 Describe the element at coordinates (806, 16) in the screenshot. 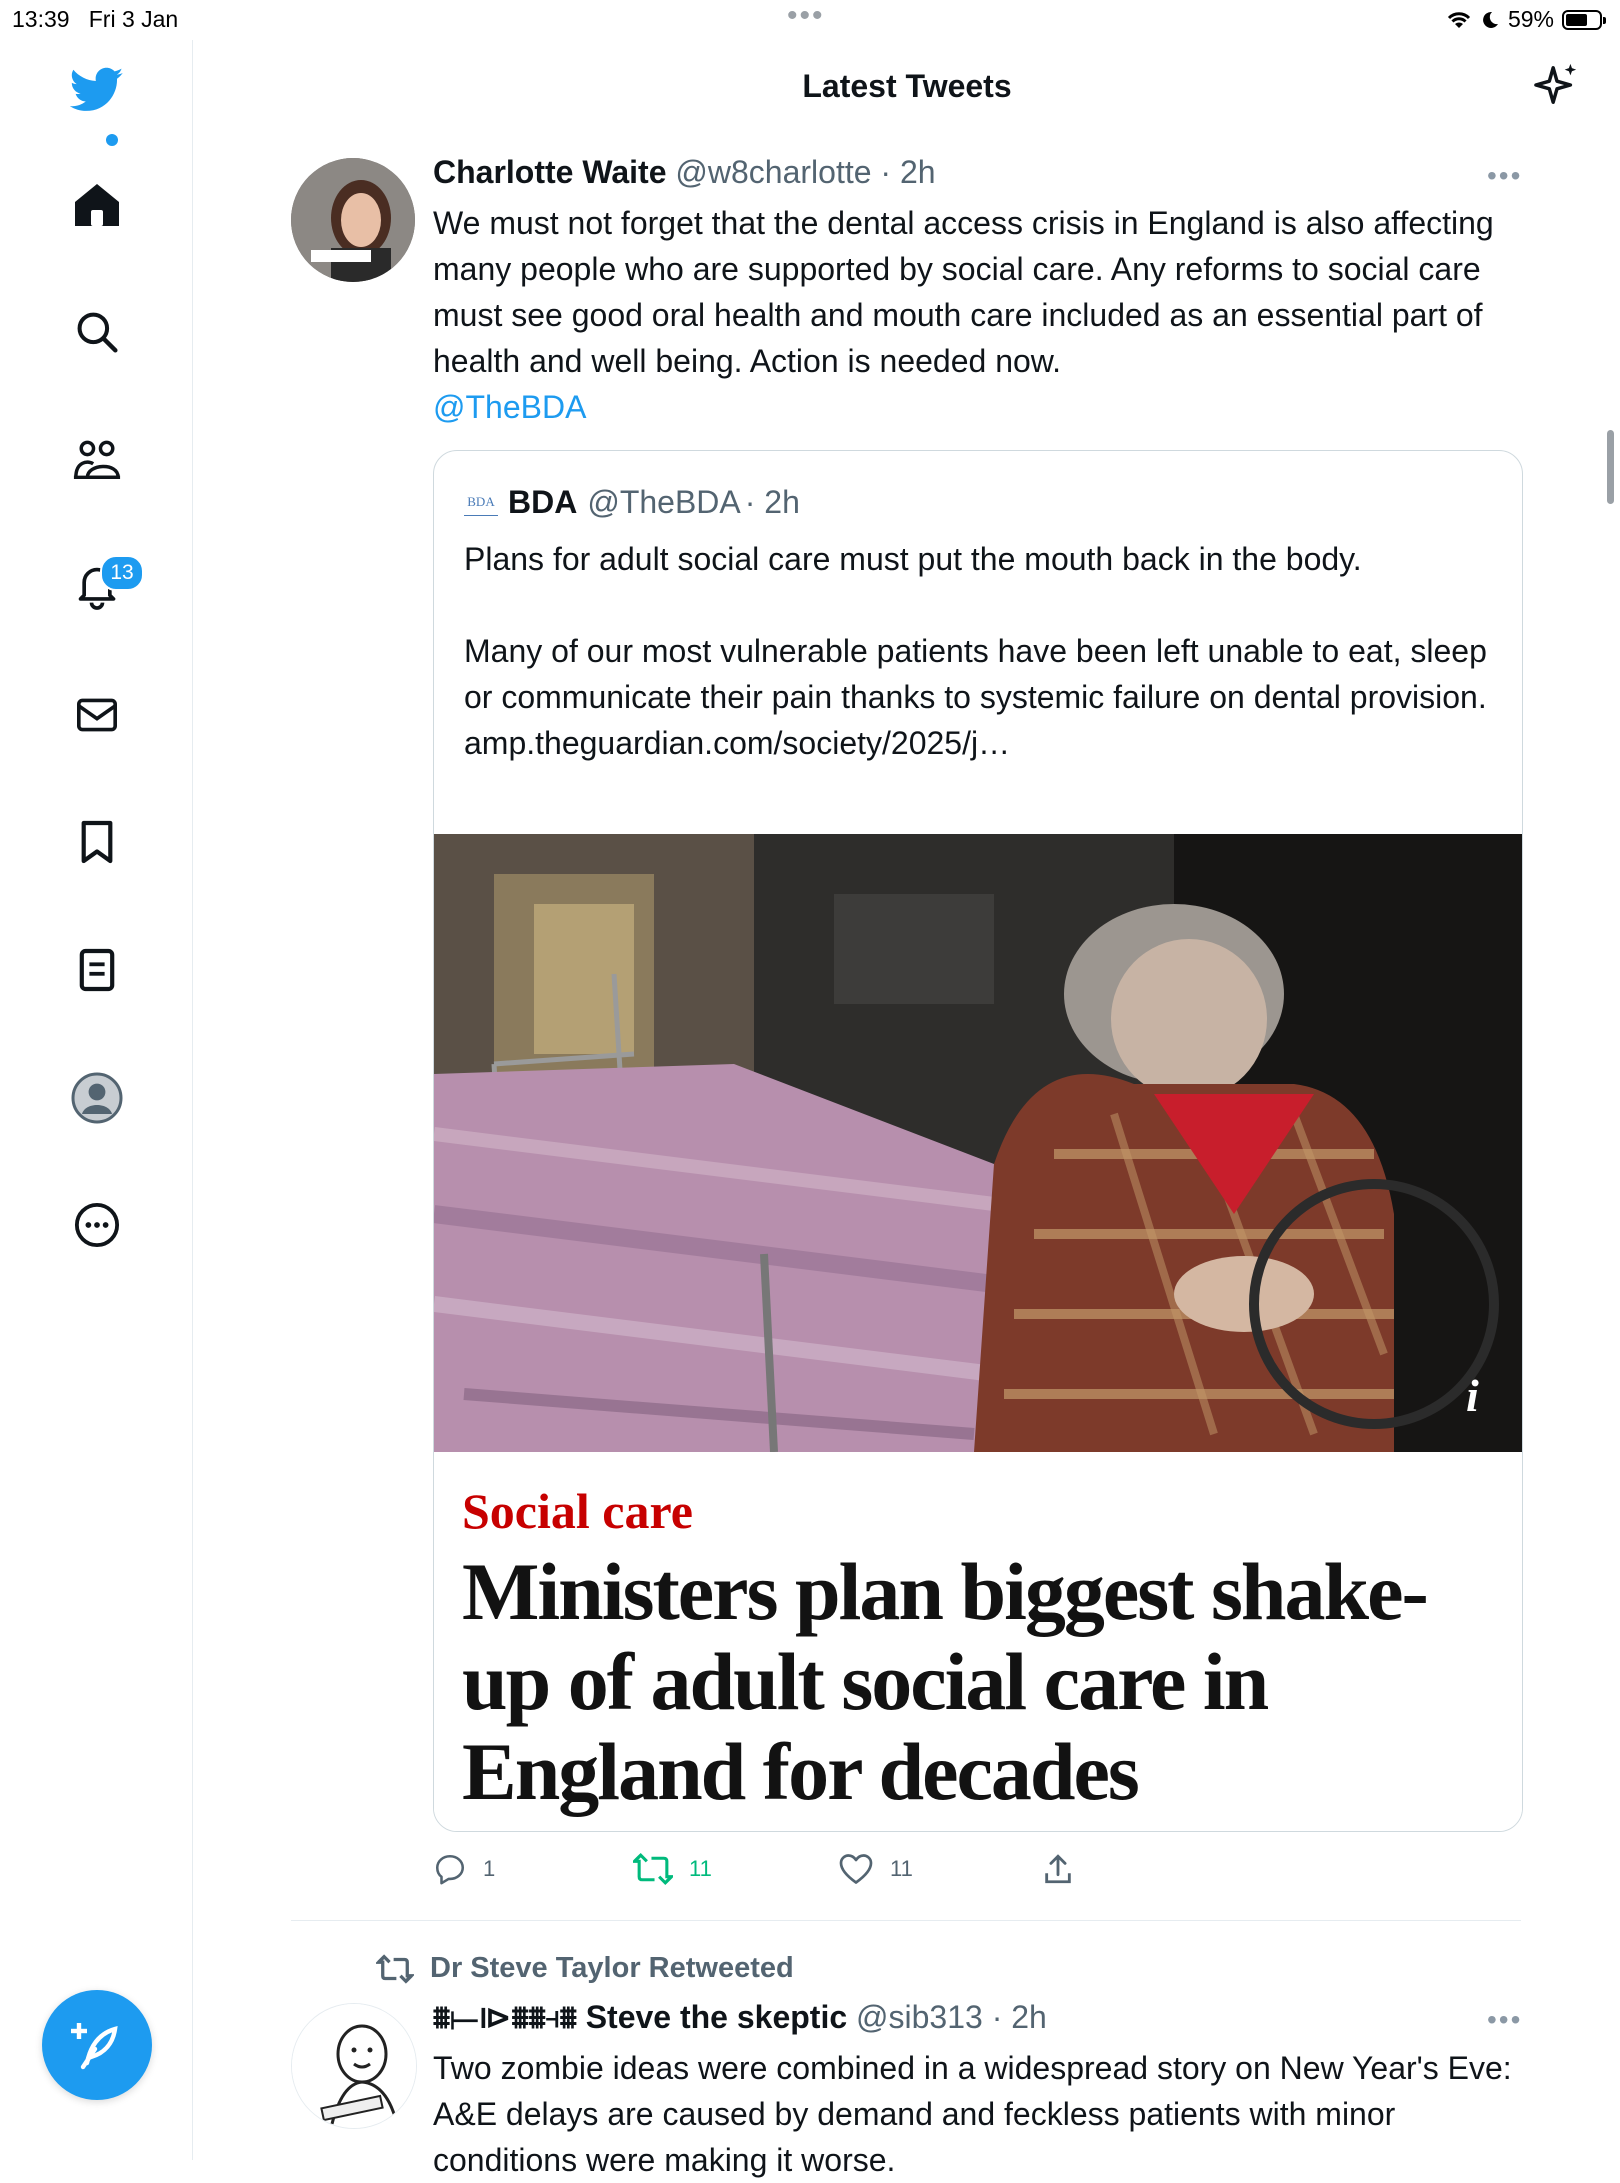

I see `multitasking-dots-icon: •••` at that location.